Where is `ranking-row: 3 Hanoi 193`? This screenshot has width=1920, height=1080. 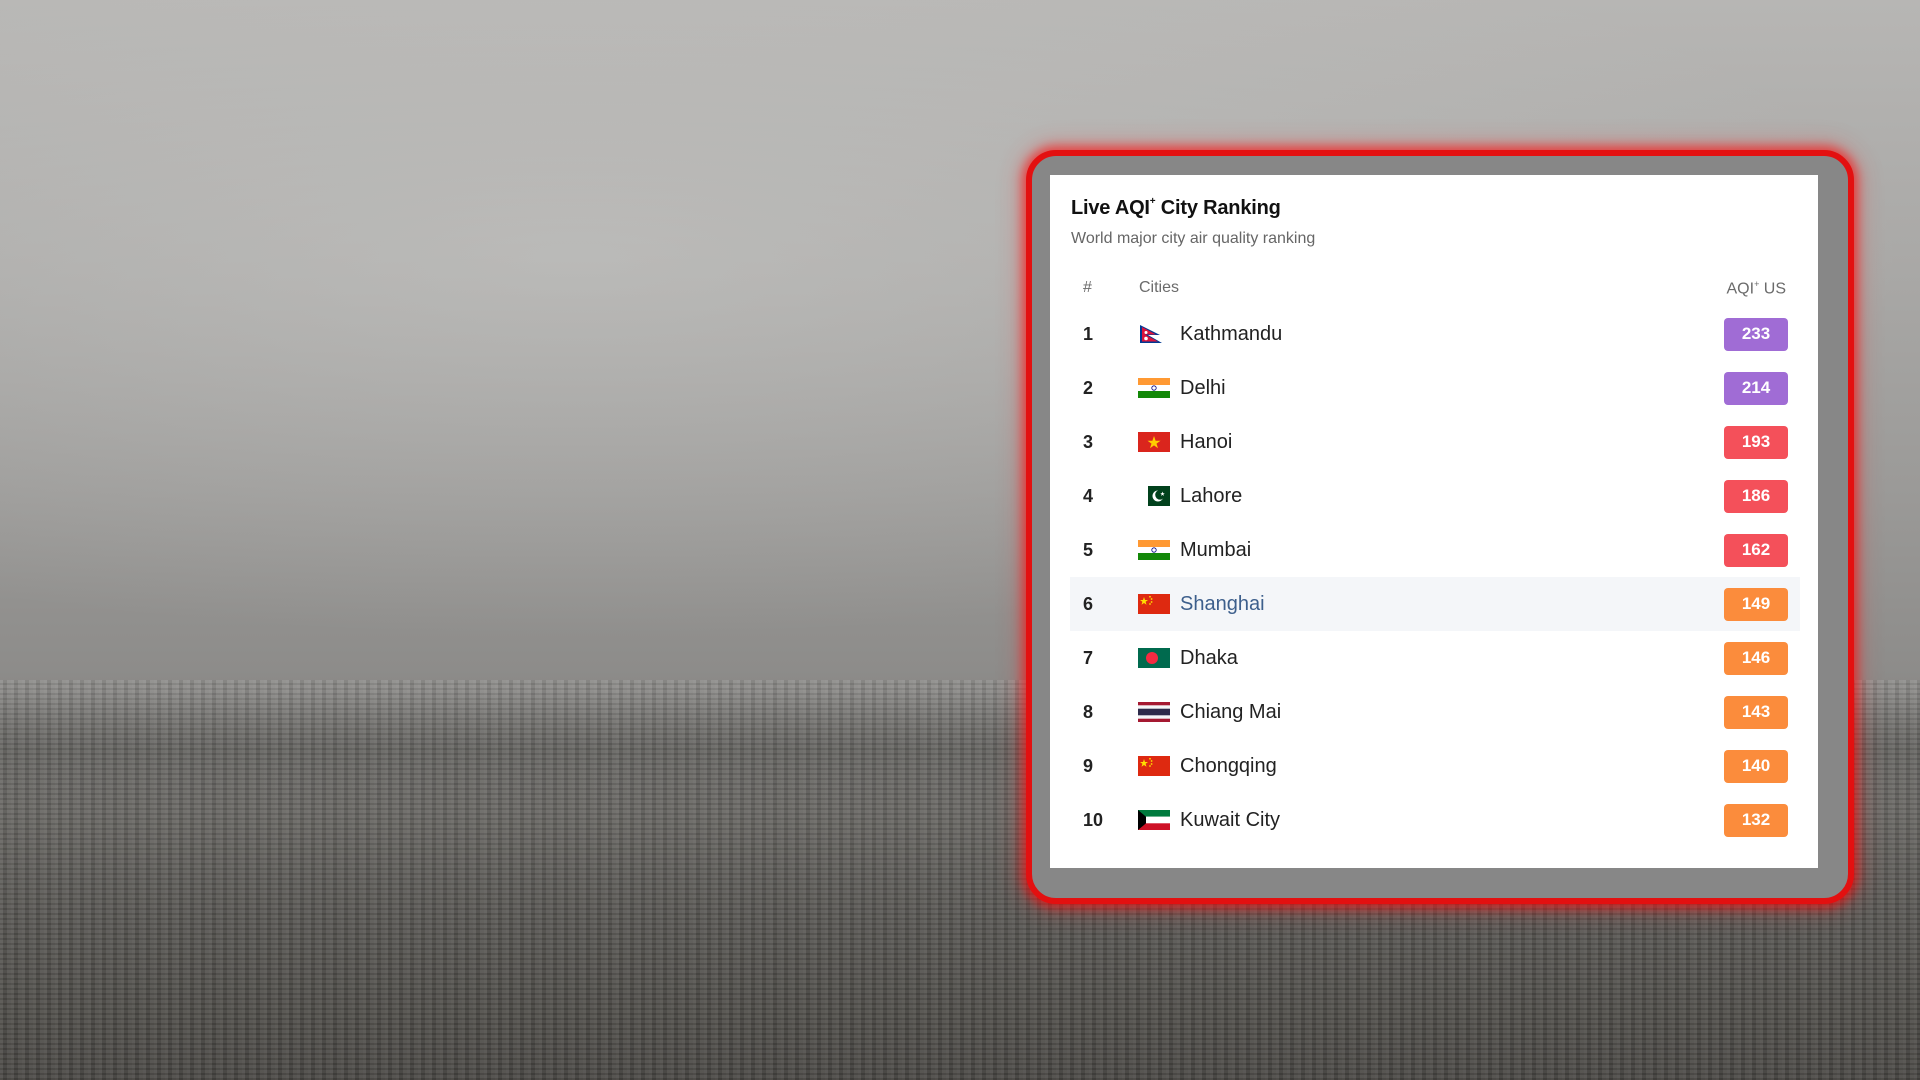 ranking-row: 3 Hanoi 193 is located at coordinates (1435, 442).